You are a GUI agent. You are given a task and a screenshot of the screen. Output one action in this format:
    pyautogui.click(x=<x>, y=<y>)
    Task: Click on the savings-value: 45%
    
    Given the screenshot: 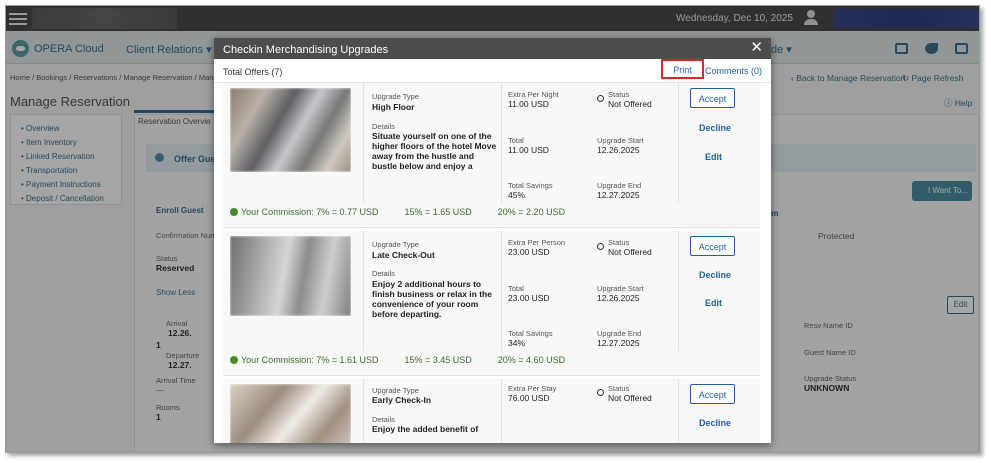 What is the action you would take?
    pyautogui.click(x=517, y=195)
    